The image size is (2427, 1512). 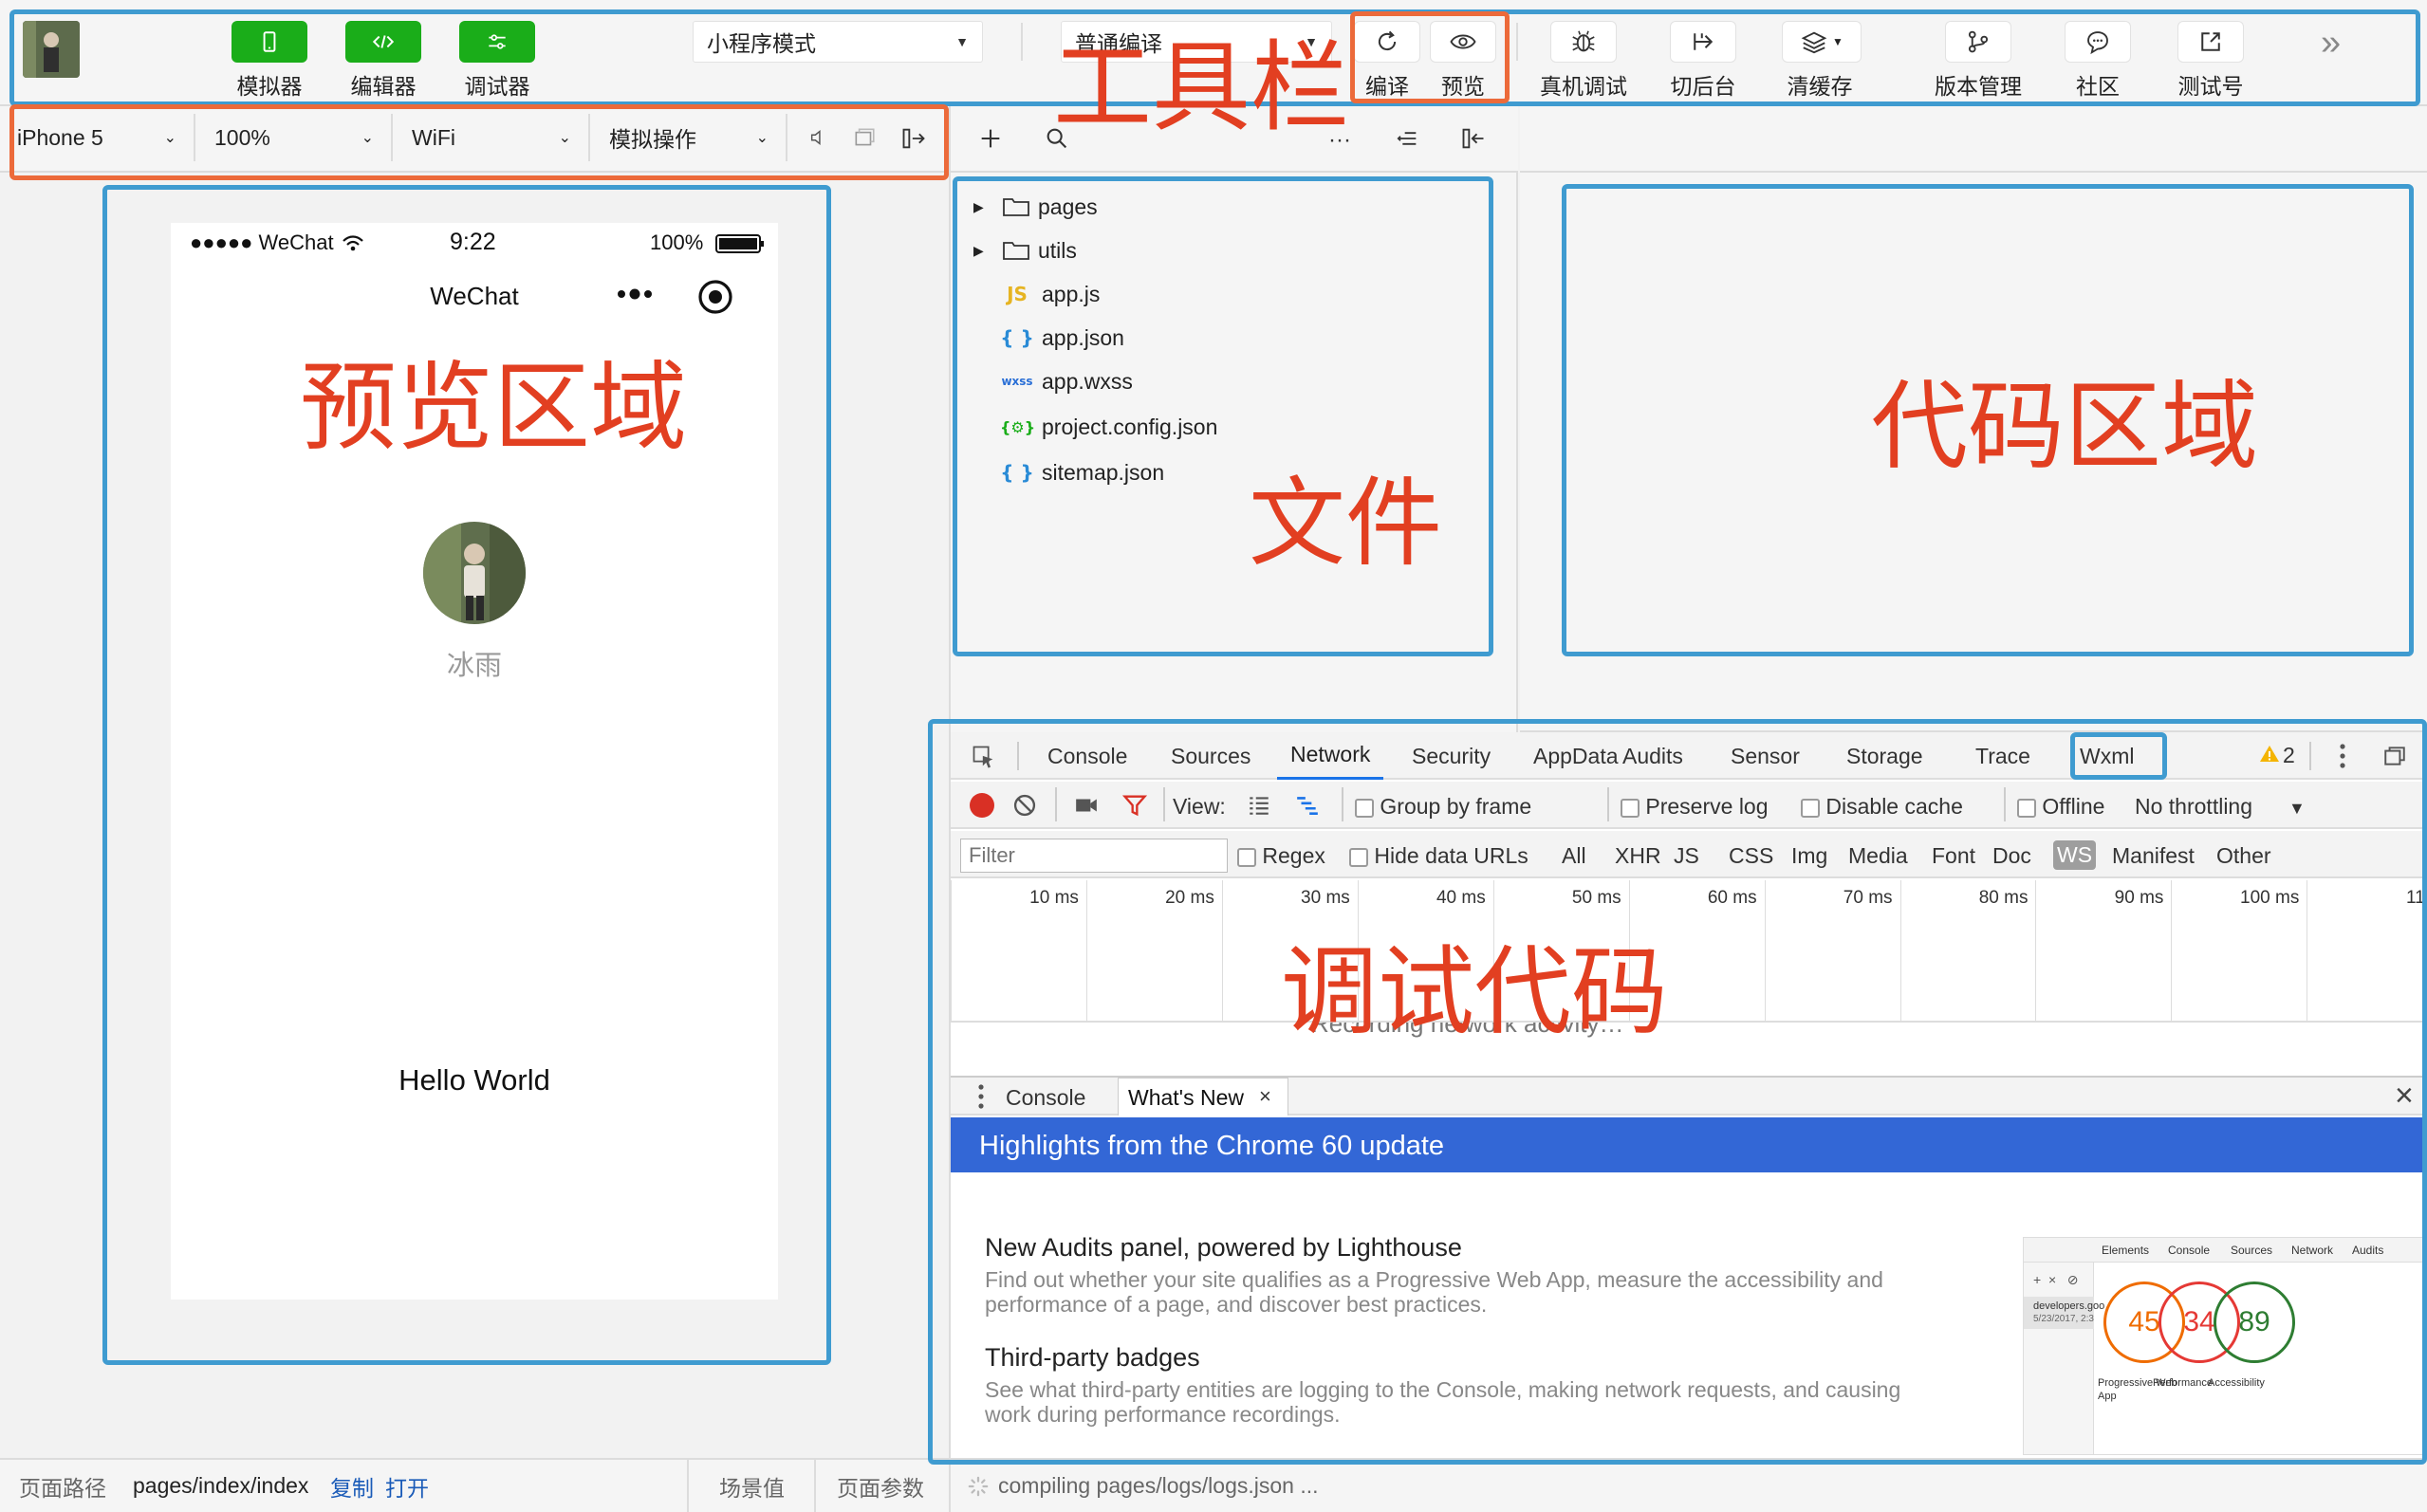 I want to click on sliders-icon, so click(x=497, y=41).